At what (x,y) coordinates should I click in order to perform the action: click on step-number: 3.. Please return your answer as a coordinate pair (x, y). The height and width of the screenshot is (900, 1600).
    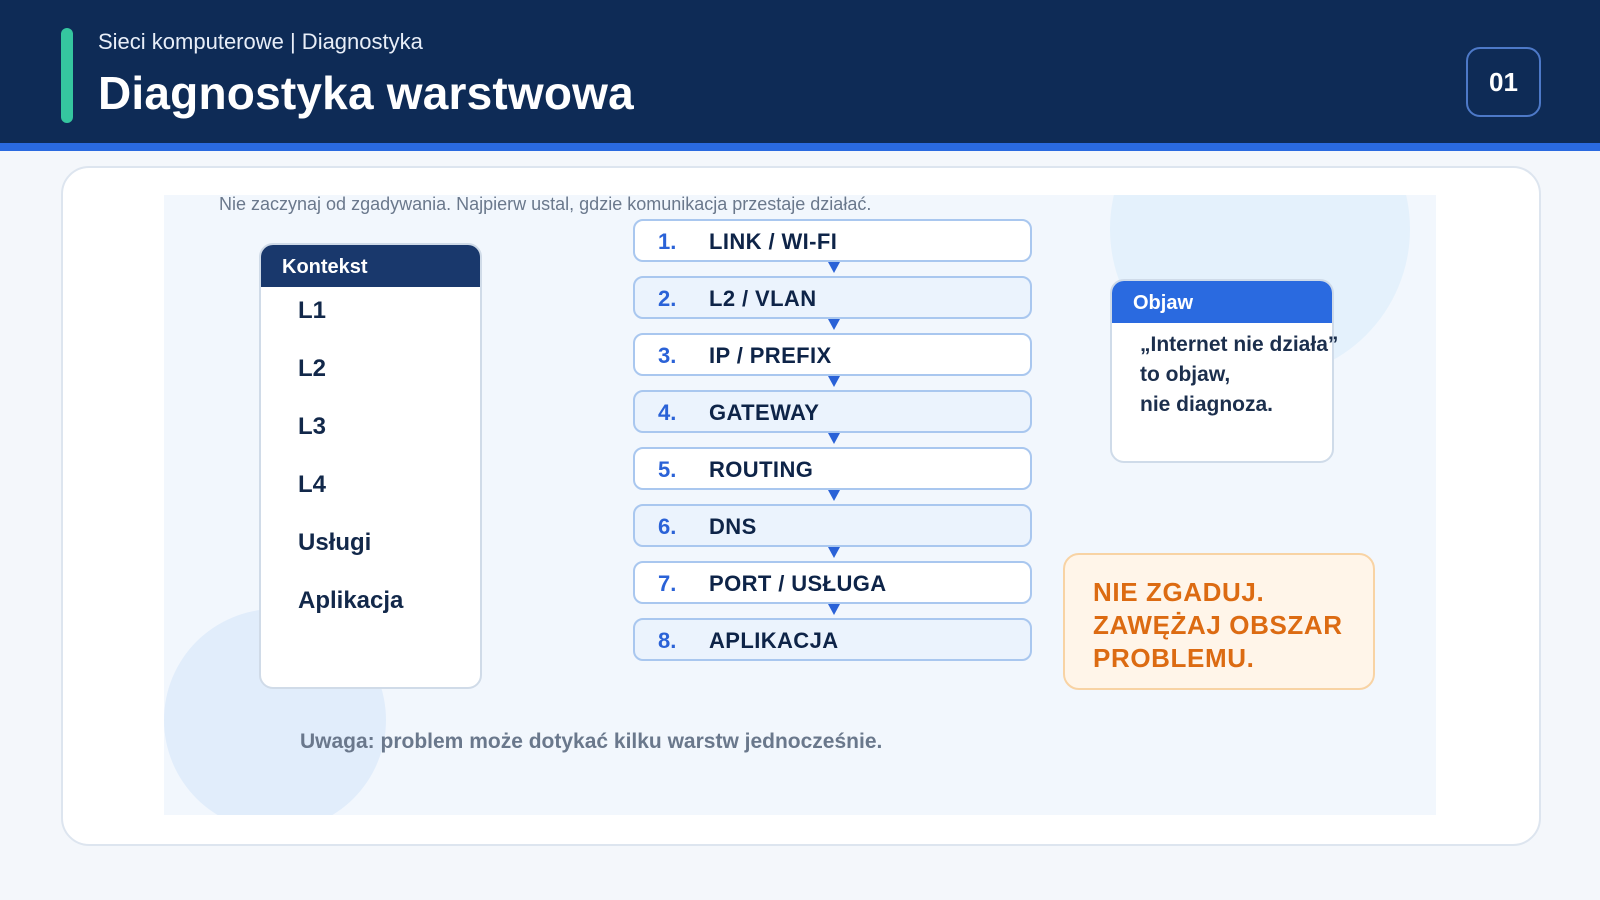
    Looking at the image, I should click on (667, 355).